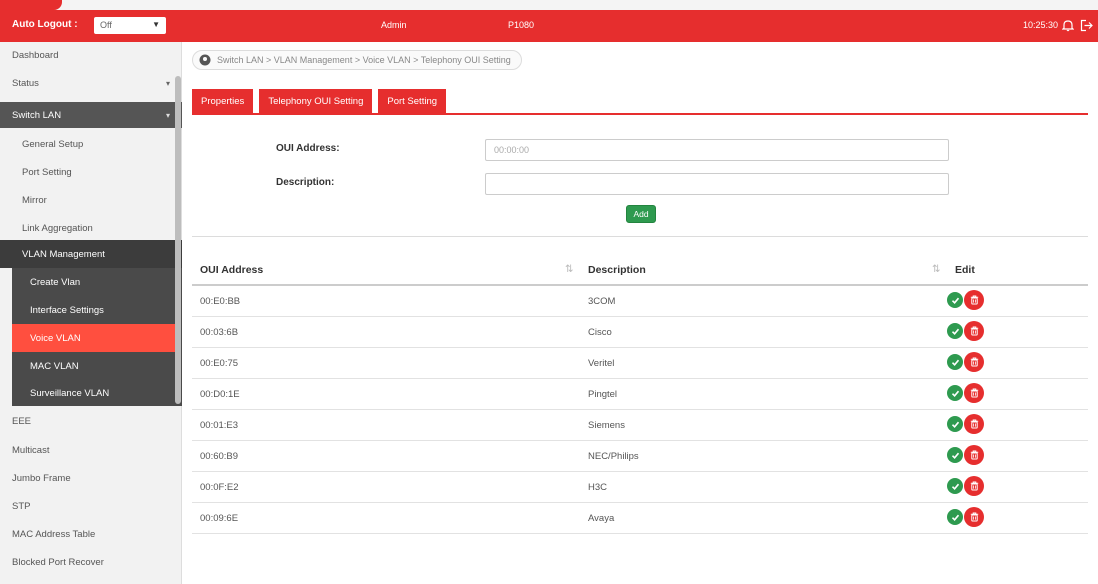 The height and width of the screenshot is (584, 1098). I want to click on sidebar-item-switch-lan: Switch LAN ▾, so click(91, 115).